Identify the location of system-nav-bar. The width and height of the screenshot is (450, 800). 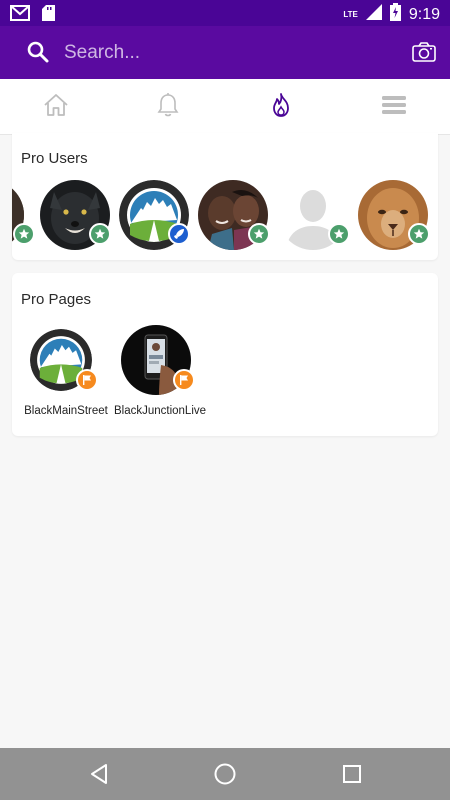
(225, 774).